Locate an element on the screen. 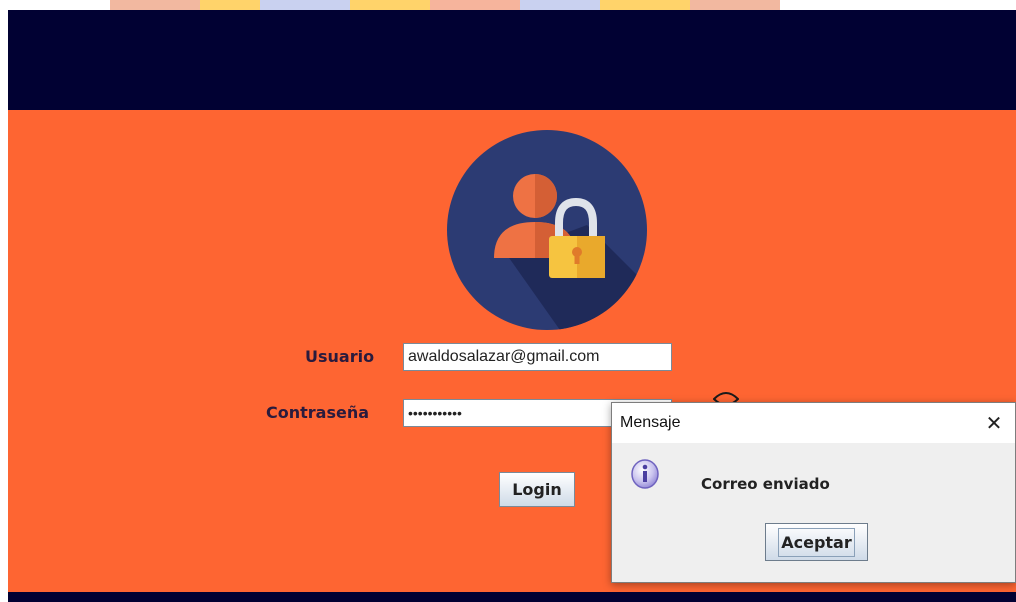  user-input is located at coordinates (537, 357).